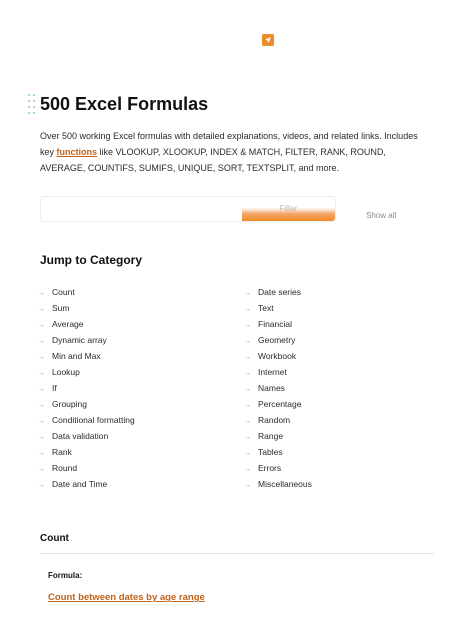 The width and height of the screenshot is (474, 632). Describe the element at coordinates (80, 436) in the screenshot. I see `category-label: Data validation` at that location.